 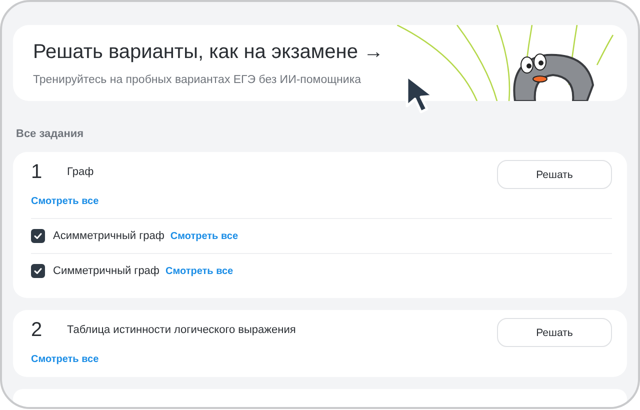 I want to click on subtopic-label: Асимметричный граф, so click(x=108, y=236).